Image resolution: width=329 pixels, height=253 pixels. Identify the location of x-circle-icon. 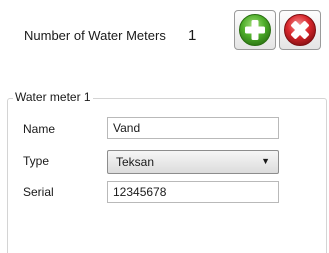
(300, 30).